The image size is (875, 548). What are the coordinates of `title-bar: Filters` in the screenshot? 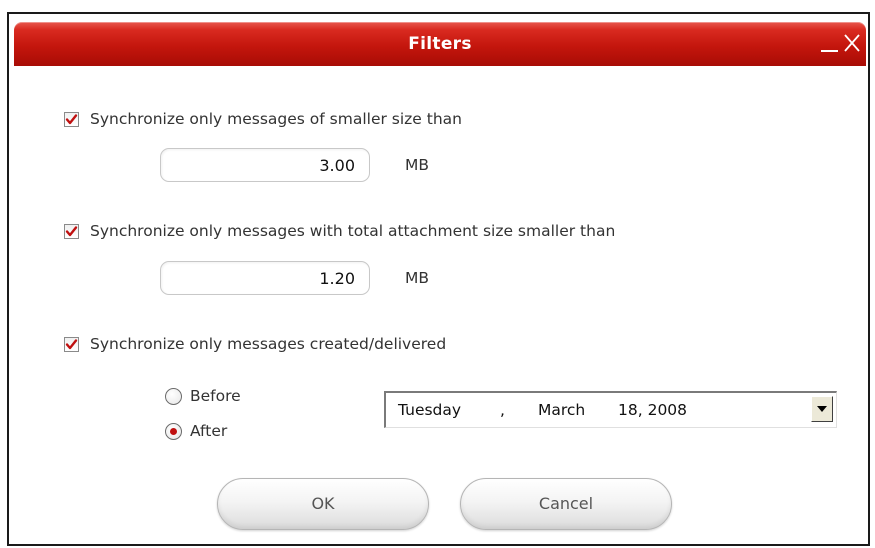 It's located at (440, 44).